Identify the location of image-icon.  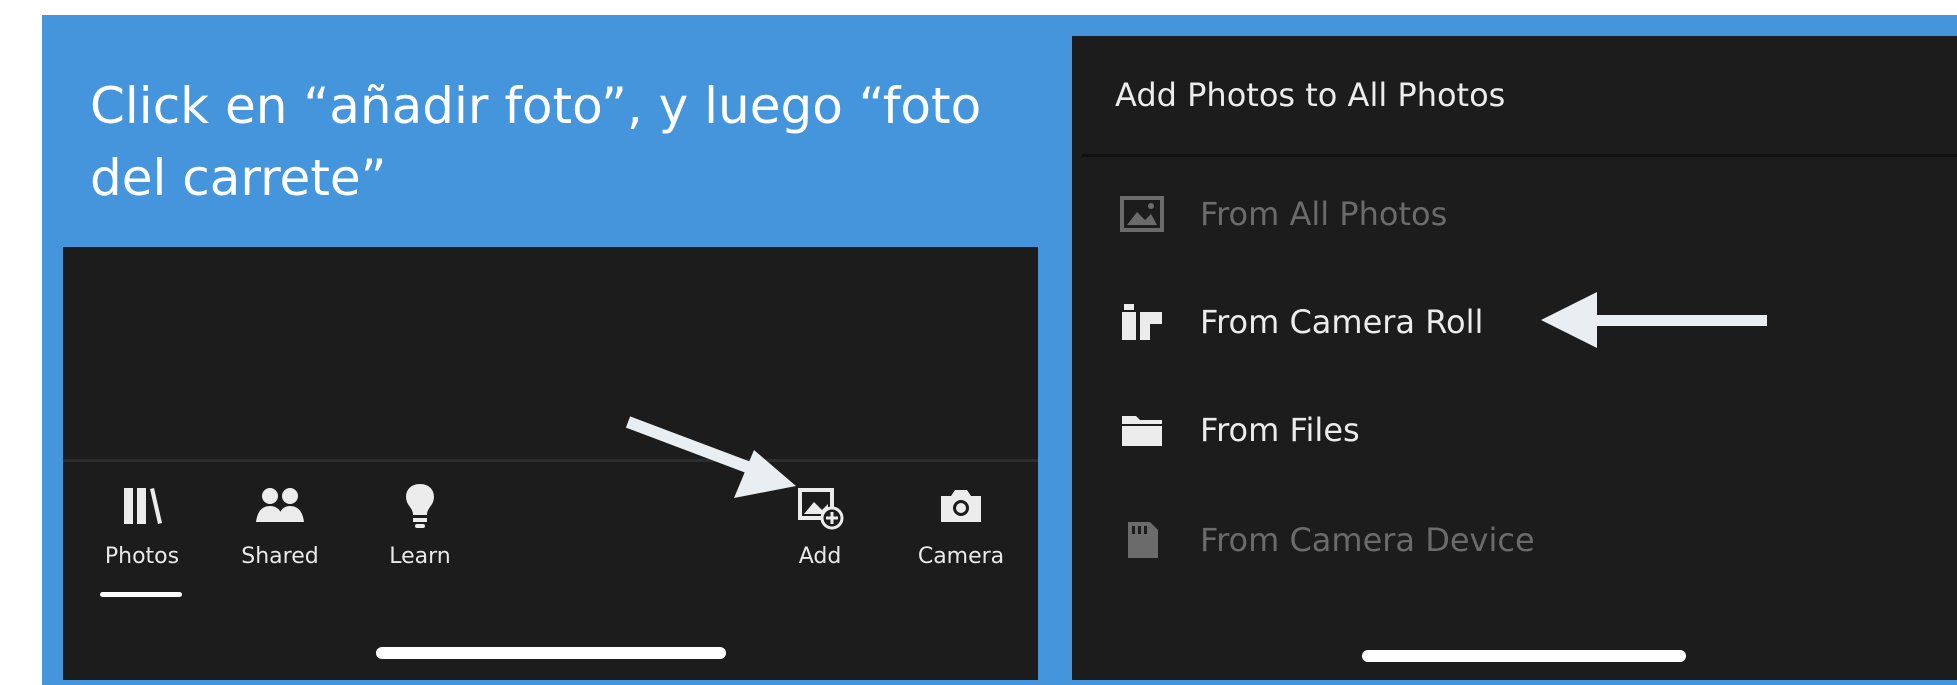
(1142, 214).